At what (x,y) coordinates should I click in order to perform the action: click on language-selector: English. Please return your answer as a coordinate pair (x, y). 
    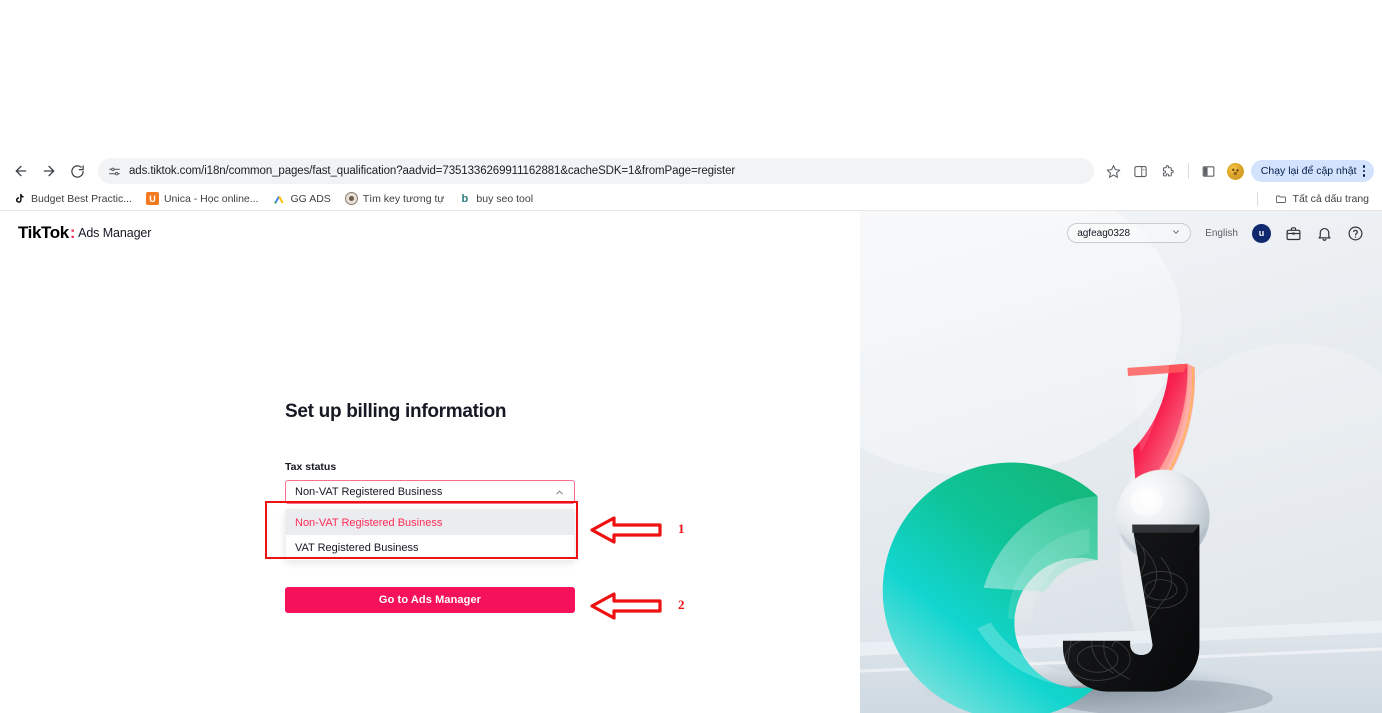
    Looking at the image, I should click on (1221, 233).